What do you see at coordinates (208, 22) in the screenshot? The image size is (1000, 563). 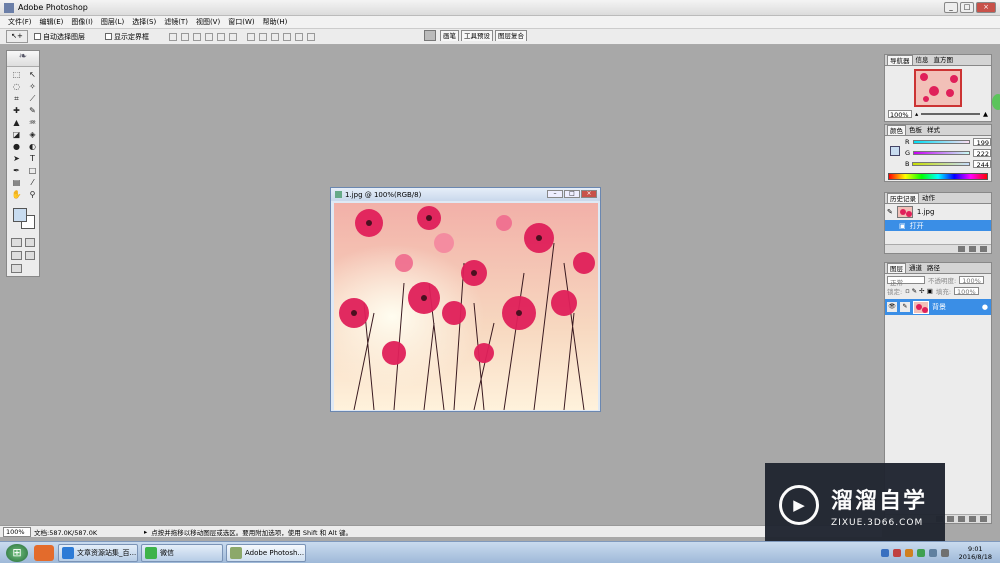 I see `menu-view: 视图(V)` at bounding box center [208, 22].